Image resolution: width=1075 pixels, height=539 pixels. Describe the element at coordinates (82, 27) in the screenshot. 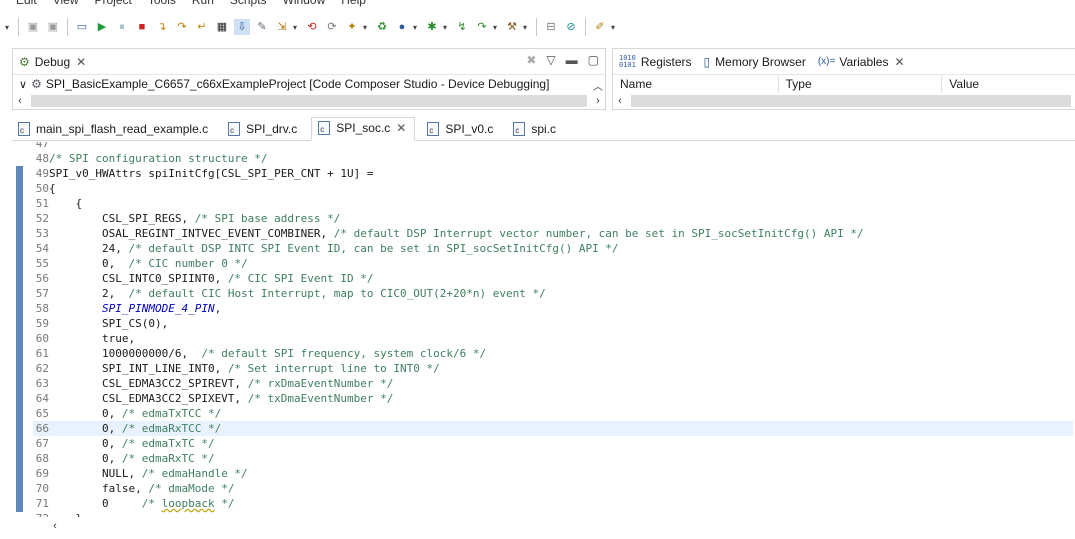

I see `terminate-all-icon: ▭` at that location.